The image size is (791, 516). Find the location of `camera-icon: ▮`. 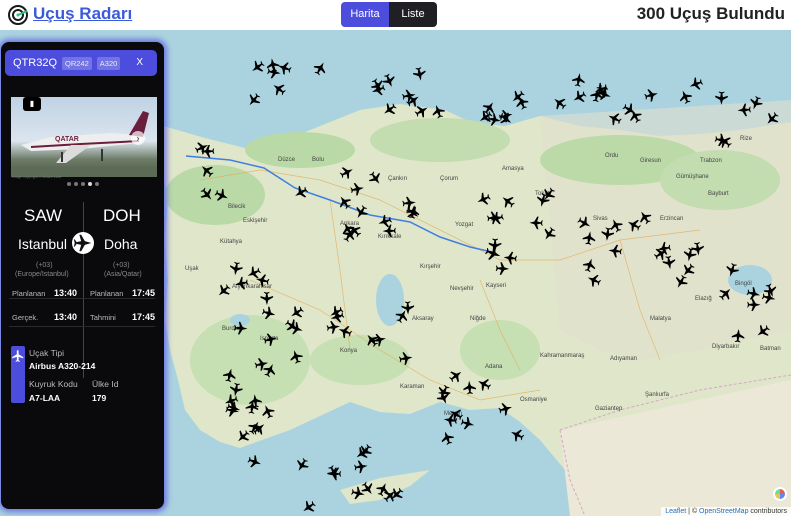

camera-icon: ▮ is located at coordinates (32, 104).